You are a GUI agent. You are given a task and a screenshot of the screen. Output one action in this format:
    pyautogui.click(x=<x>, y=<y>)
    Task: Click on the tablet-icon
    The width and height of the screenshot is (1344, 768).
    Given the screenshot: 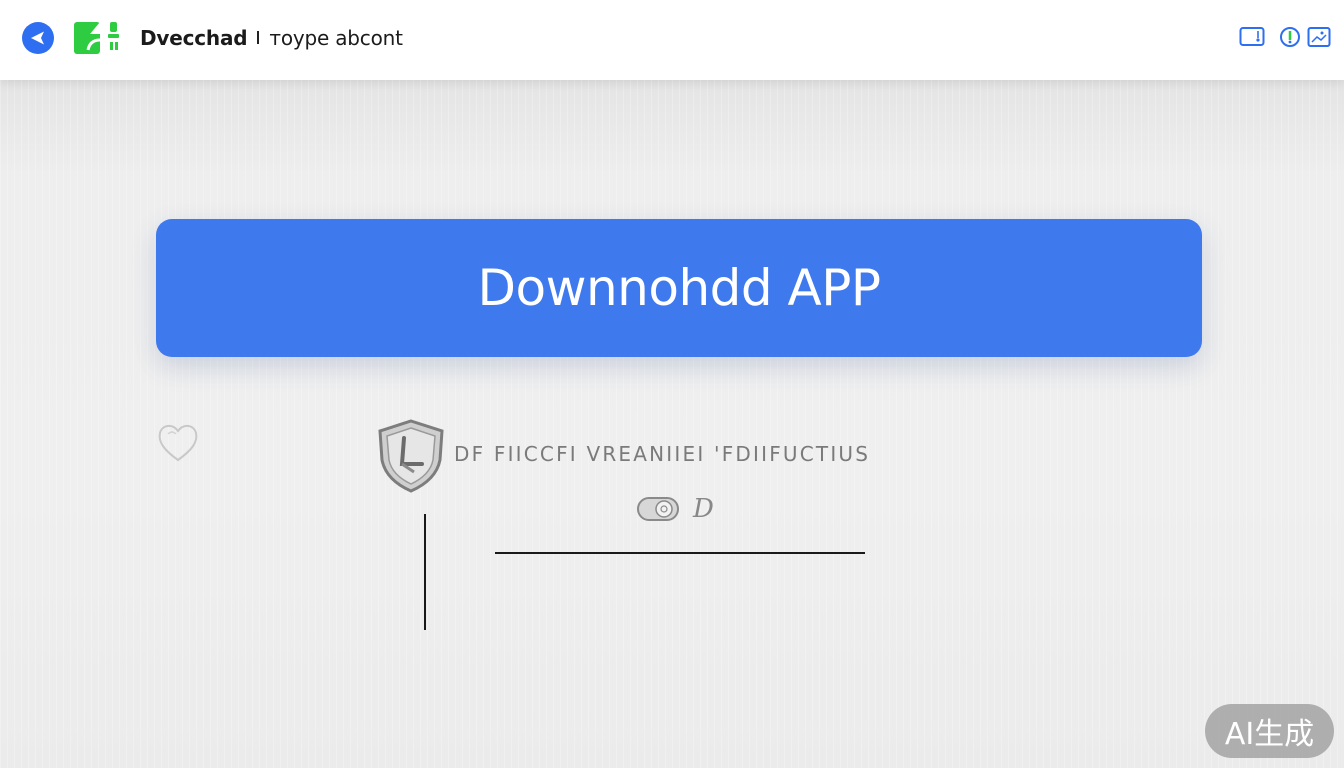 What is the action you would take?
    pyautogui.click(x=1252, y=37)
    